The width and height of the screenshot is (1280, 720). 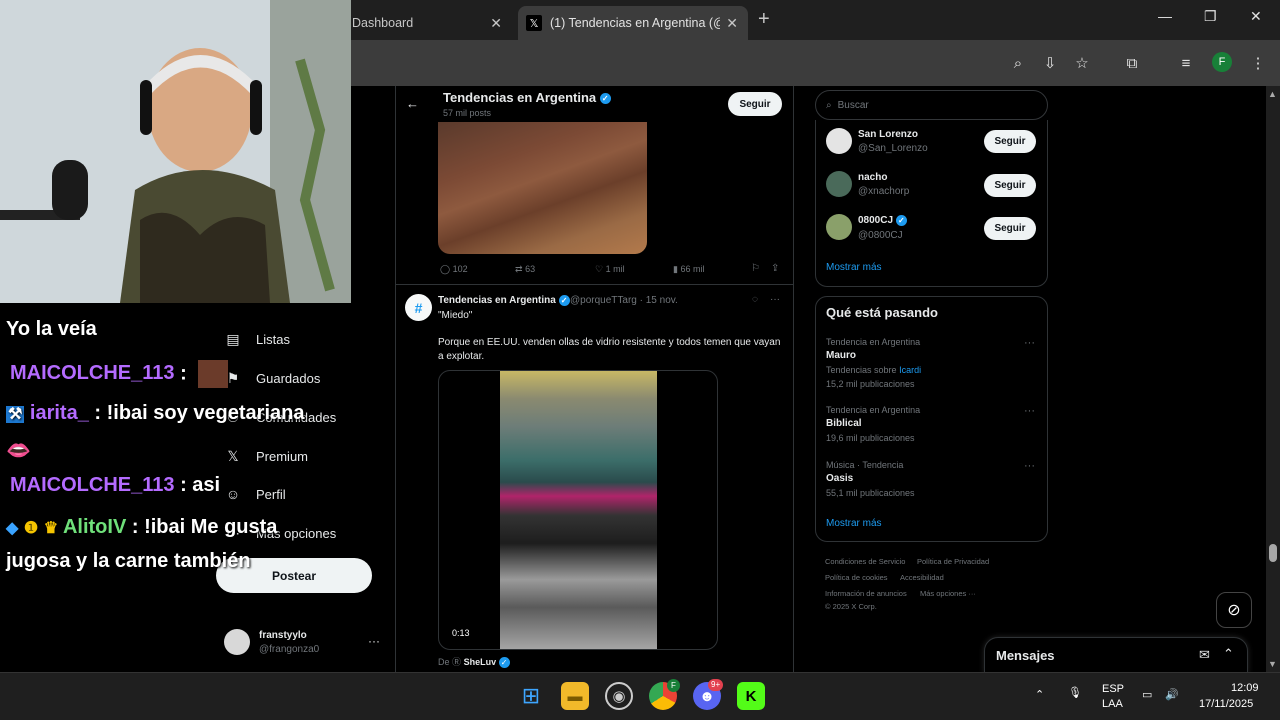 What do you see at coordinates (1082, 63) in the screenshot?
I see `bookmark-star-icon: ☆` at bounding box center [1082, 63].